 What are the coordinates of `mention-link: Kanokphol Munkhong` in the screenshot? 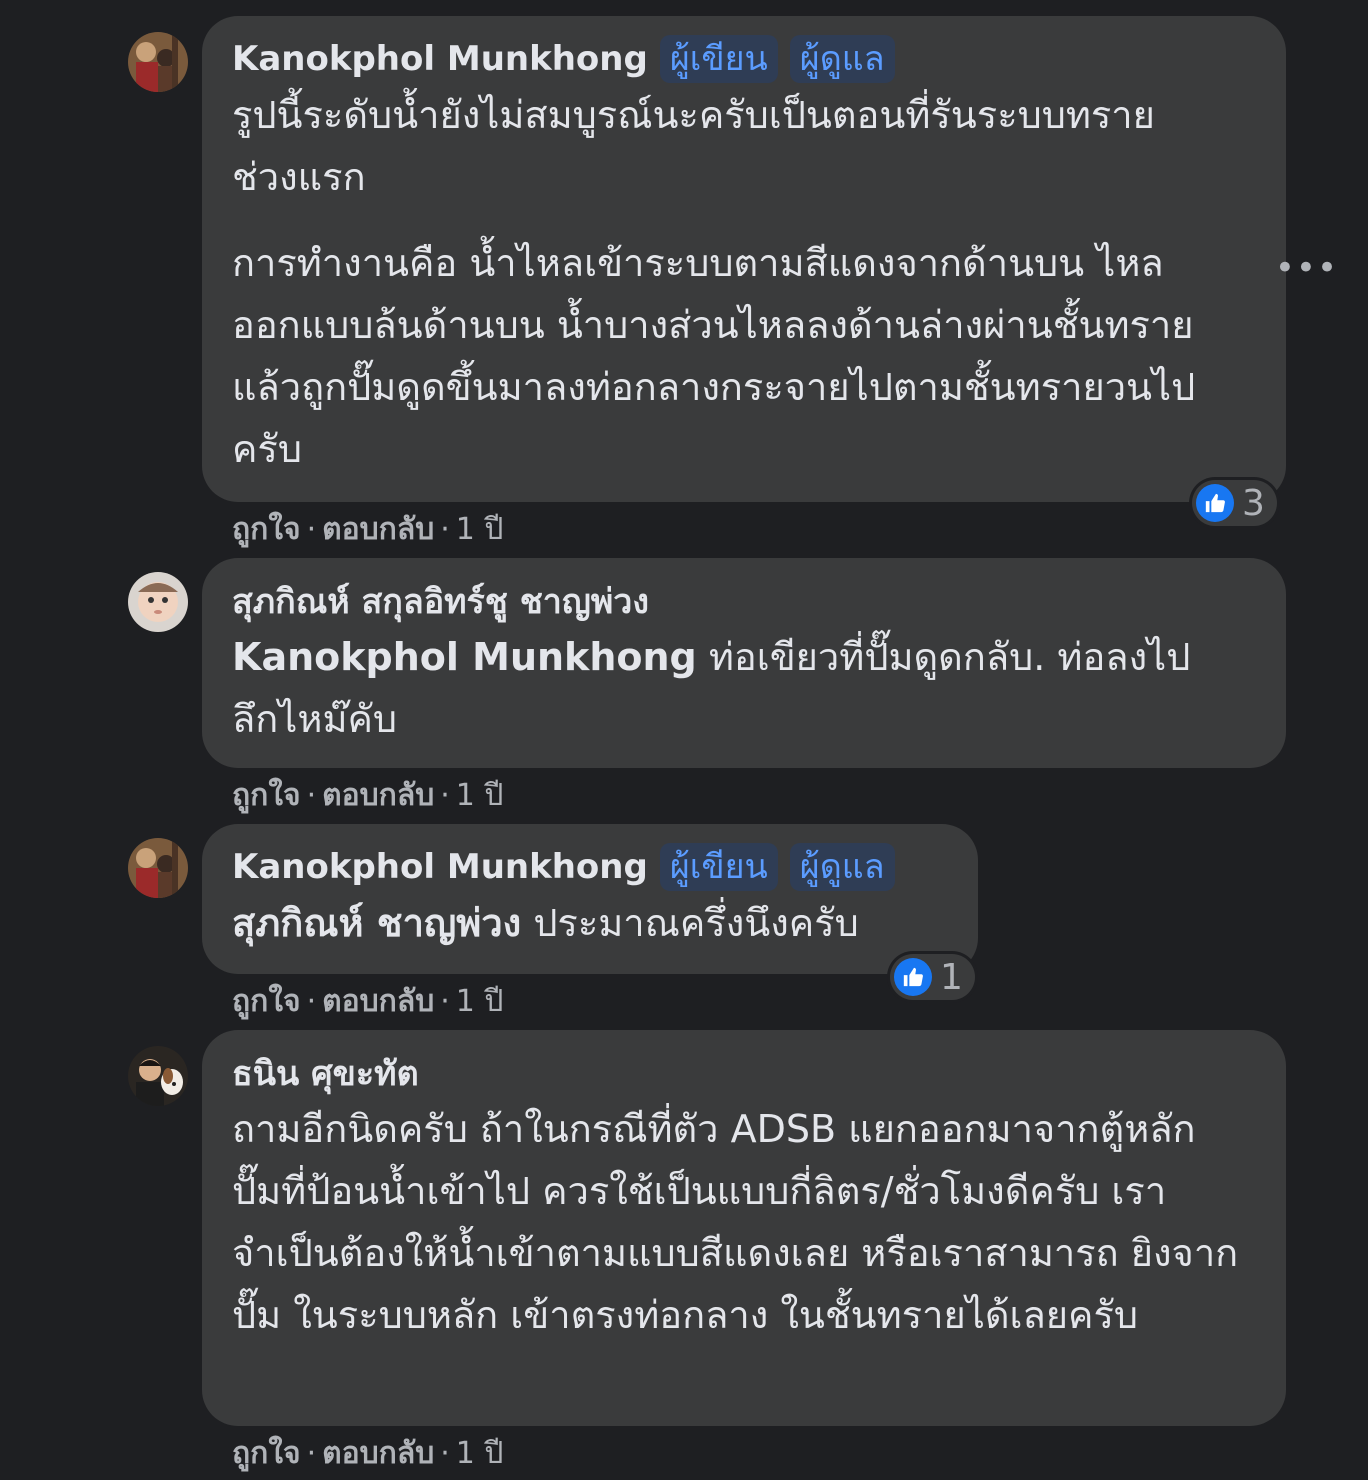 It's located at (464, 657).